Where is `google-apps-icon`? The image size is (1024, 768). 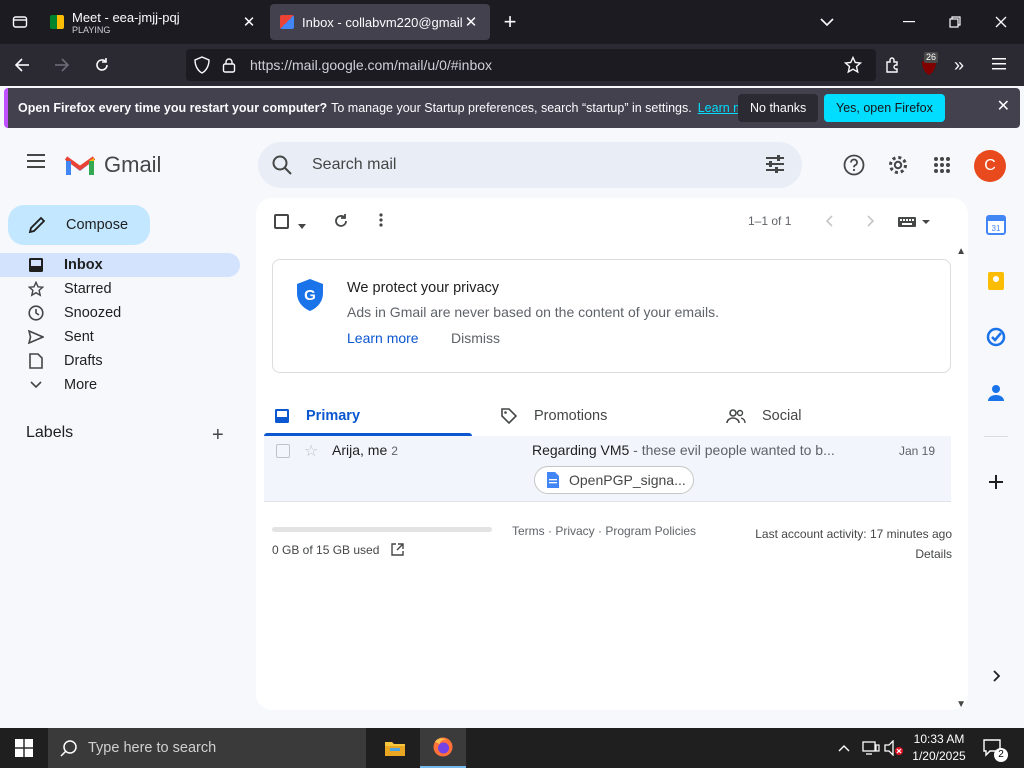
google-apps-icon is located at coordinates (942, 165).